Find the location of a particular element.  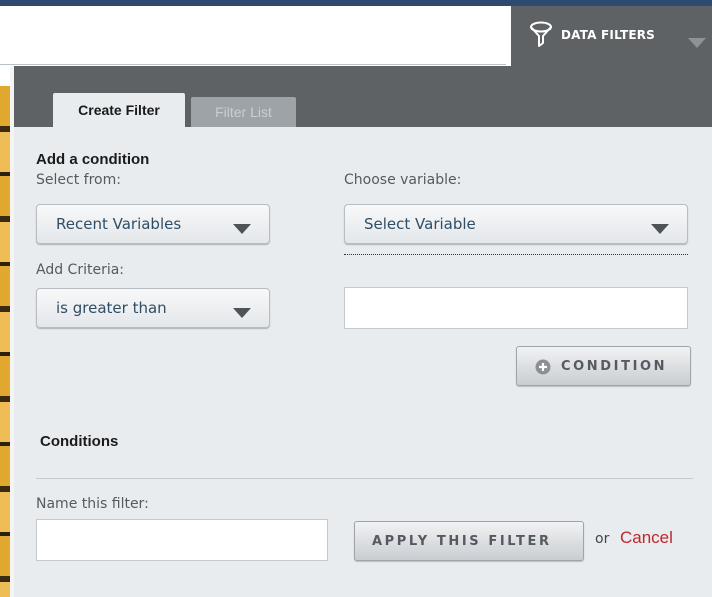

tab-filter-list: Filter List is located at coordinates (243, 112).